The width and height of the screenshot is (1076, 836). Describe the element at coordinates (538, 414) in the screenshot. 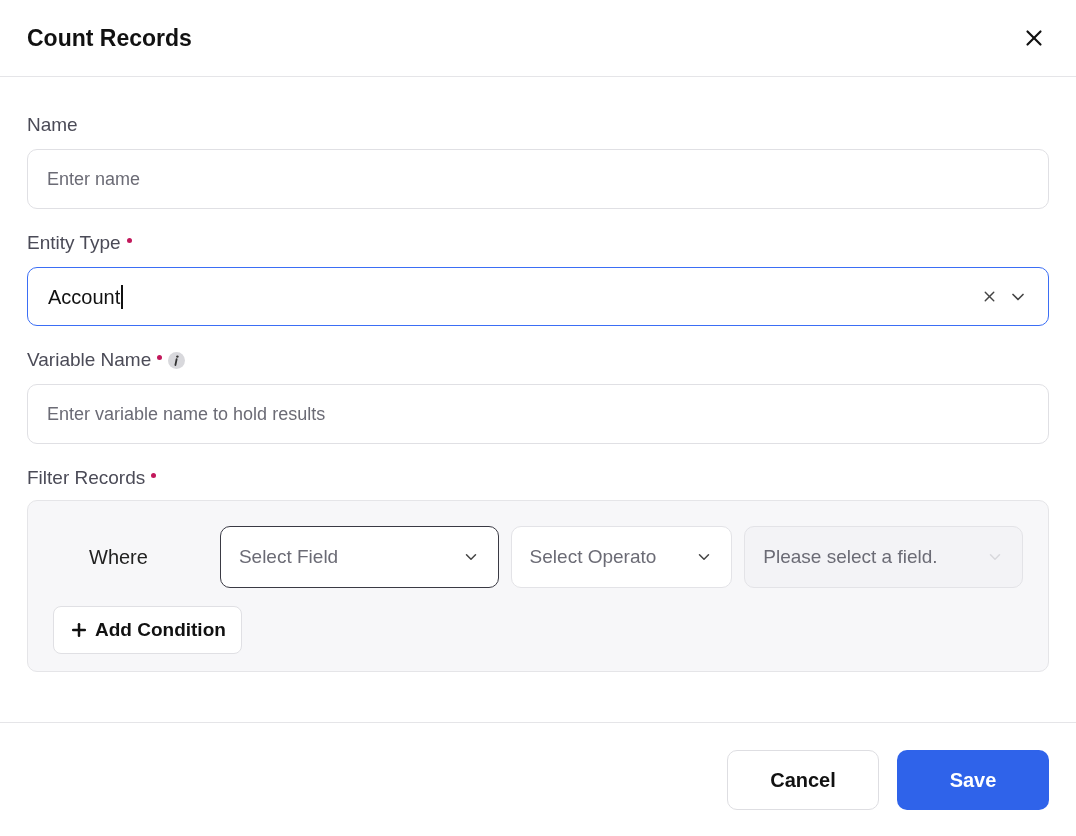

I see `input-field: Enter variable name to hold results` at that location.